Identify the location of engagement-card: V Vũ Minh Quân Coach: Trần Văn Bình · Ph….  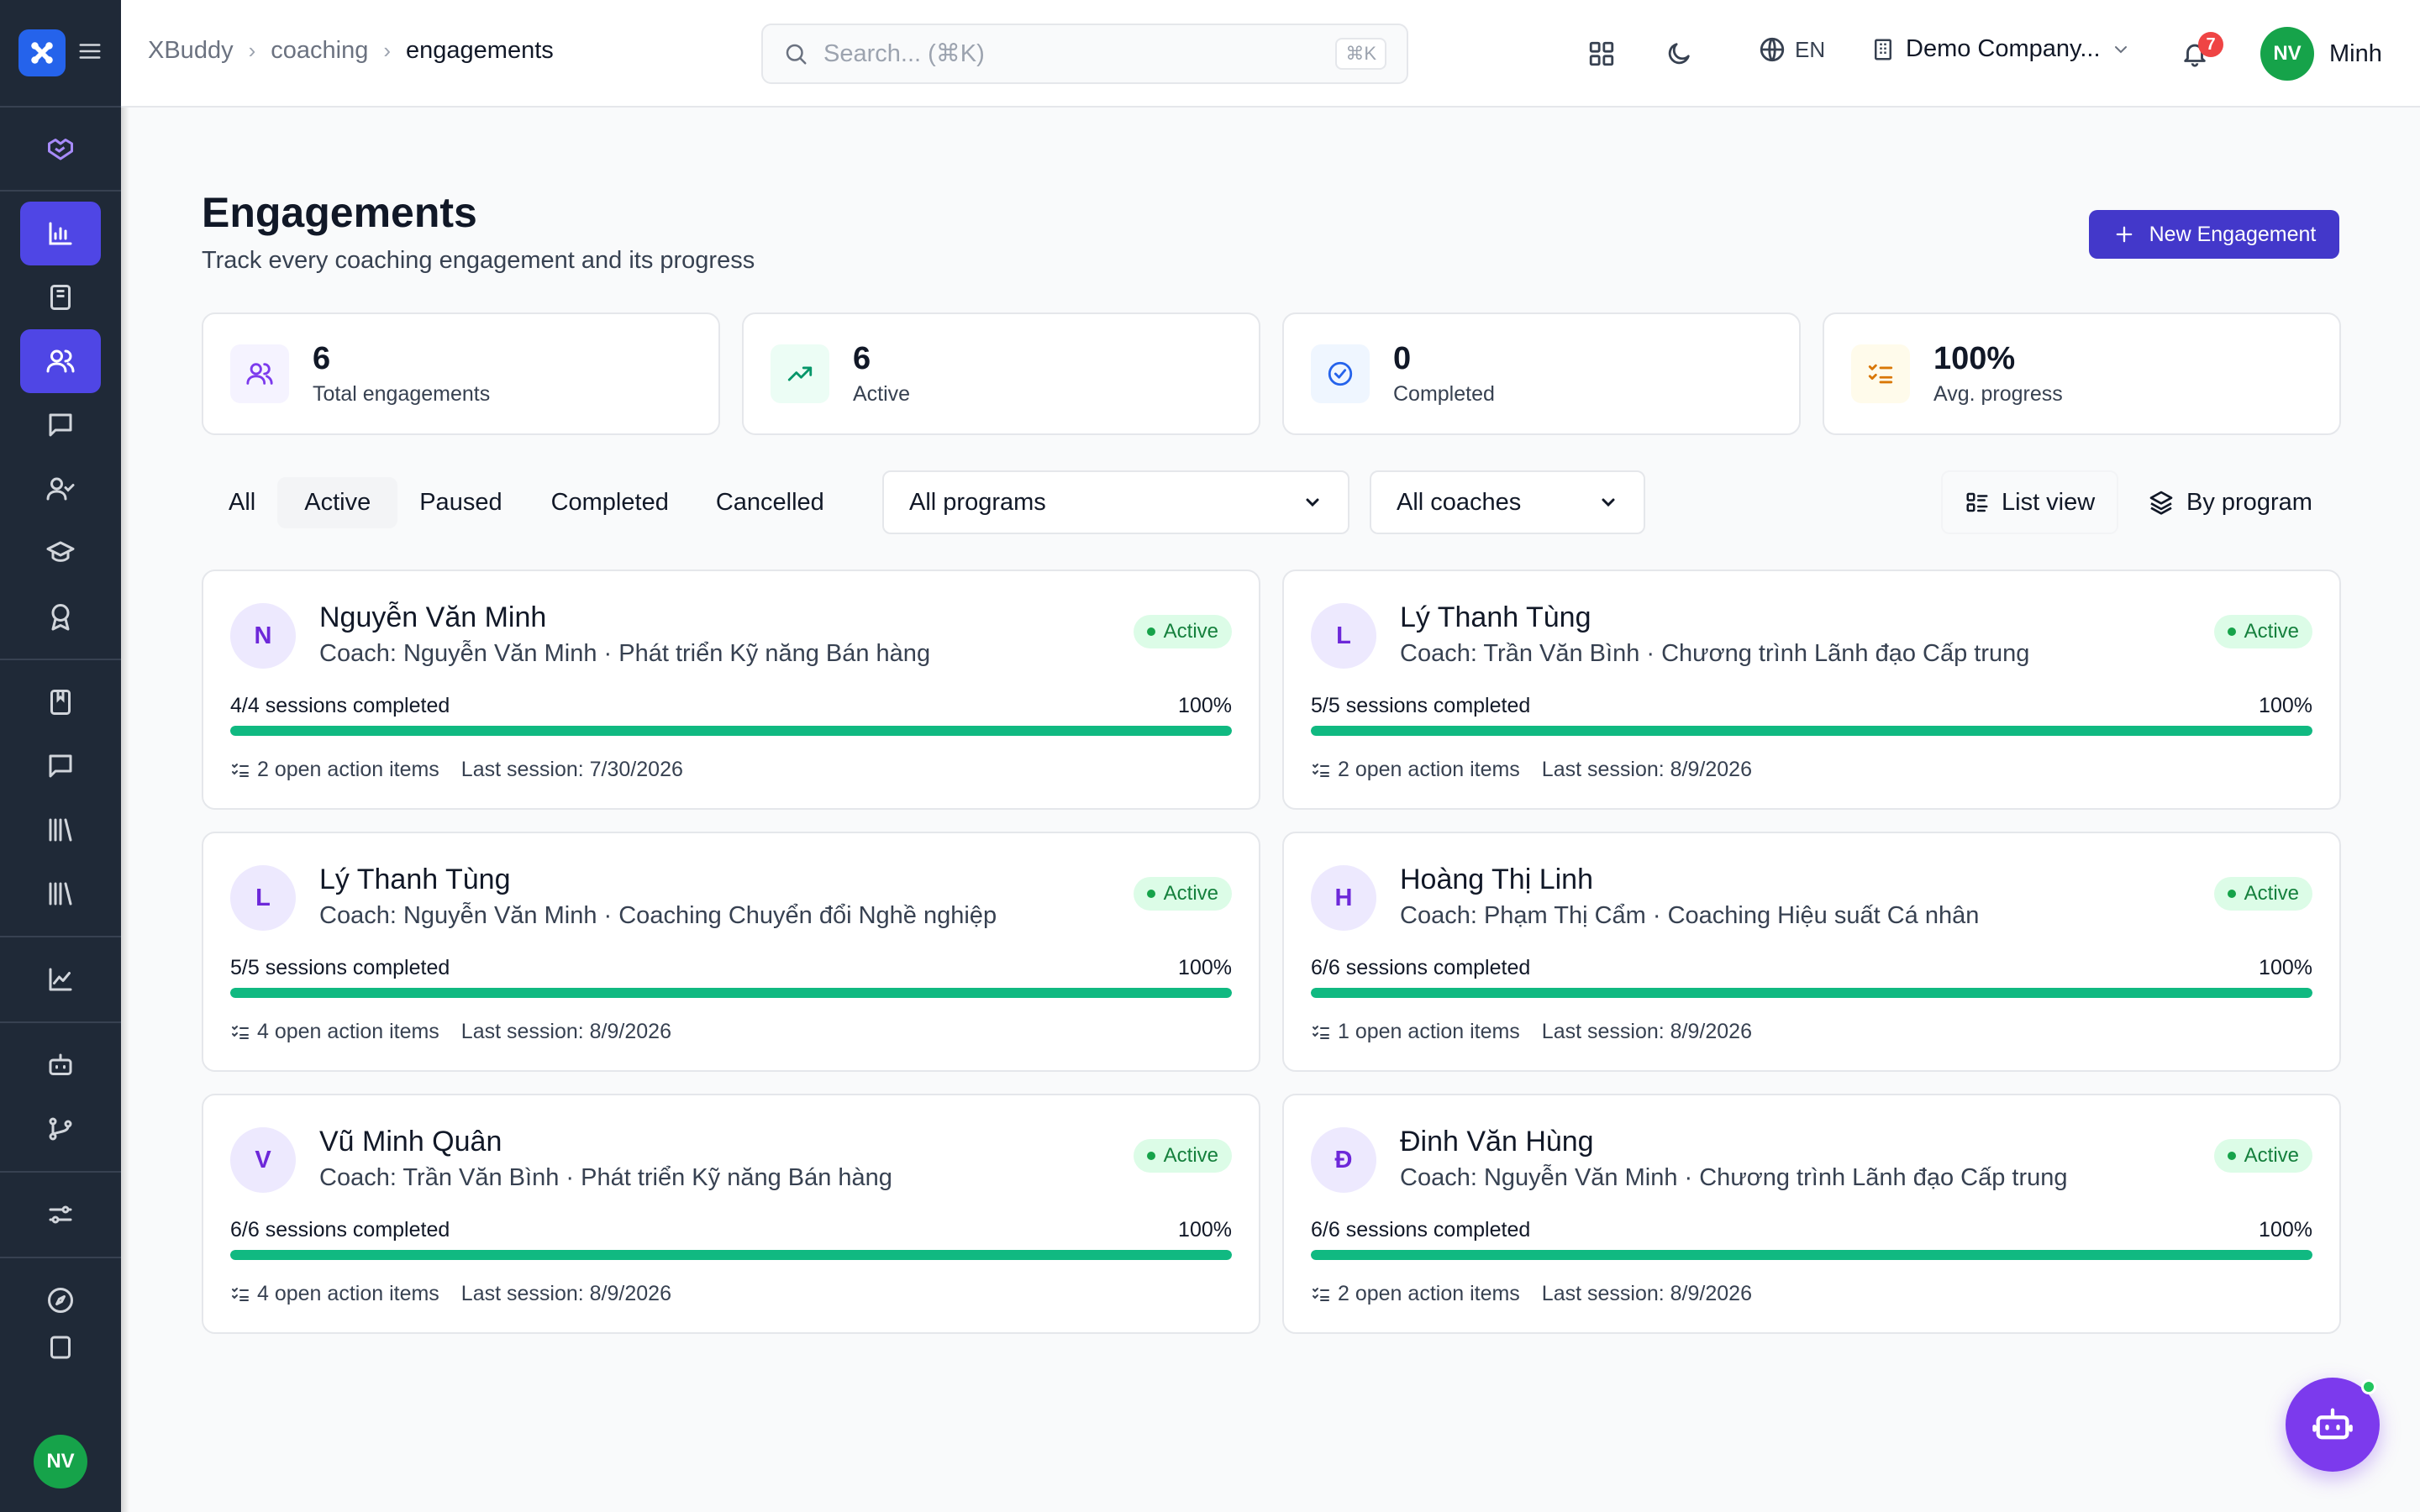
(731, 1214).